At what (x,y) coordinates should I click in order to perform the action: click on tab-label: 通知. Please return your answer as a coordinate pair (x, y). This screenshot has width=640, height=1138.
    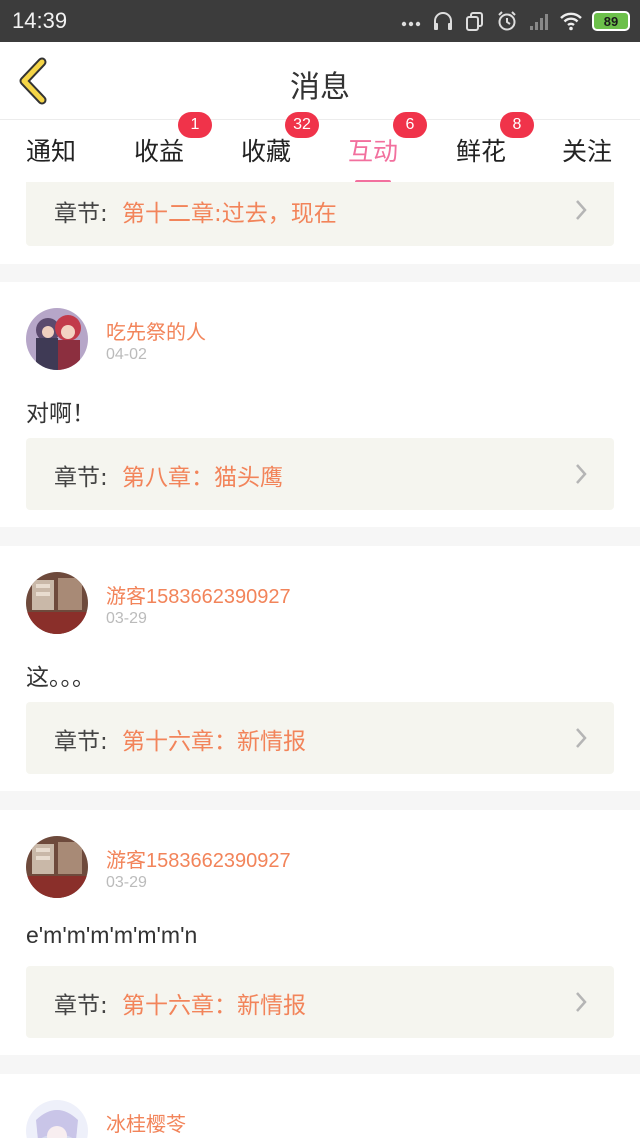
    Looking at the image, I should click on (51, 151).